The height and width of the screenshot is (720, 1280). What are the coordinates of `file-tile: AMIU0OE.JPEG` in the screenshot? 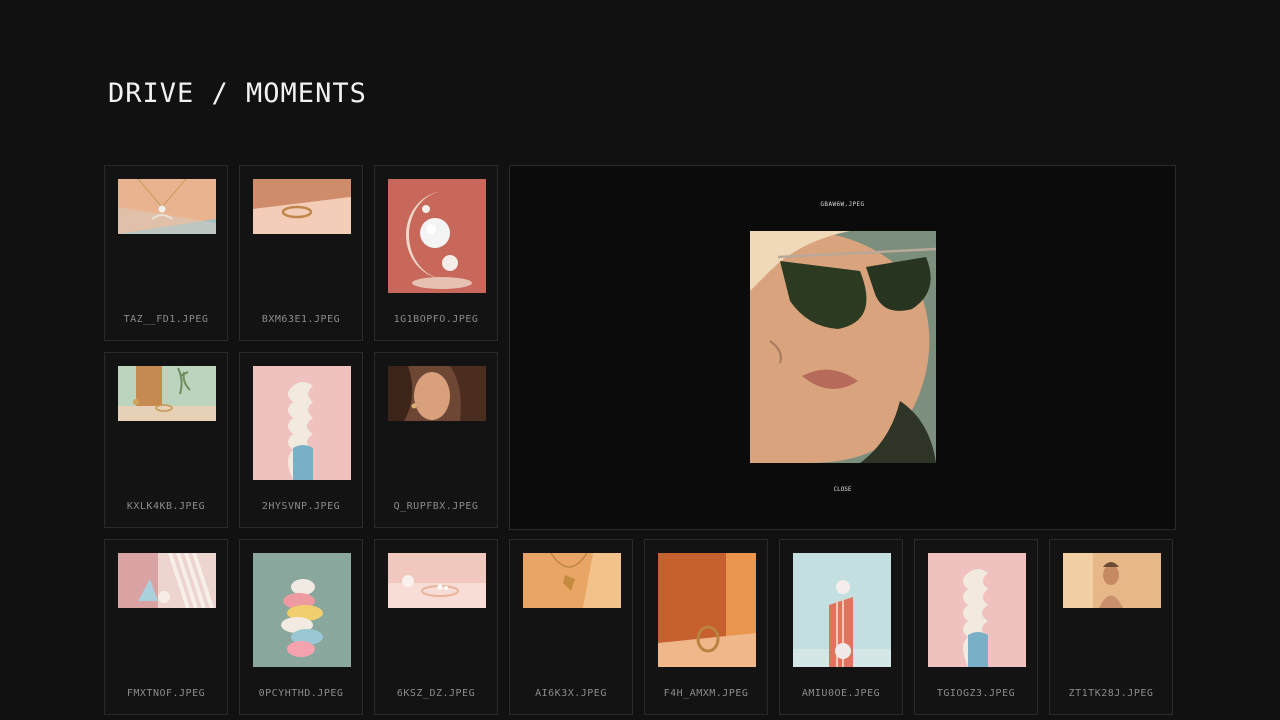 It's located at (841, 627).